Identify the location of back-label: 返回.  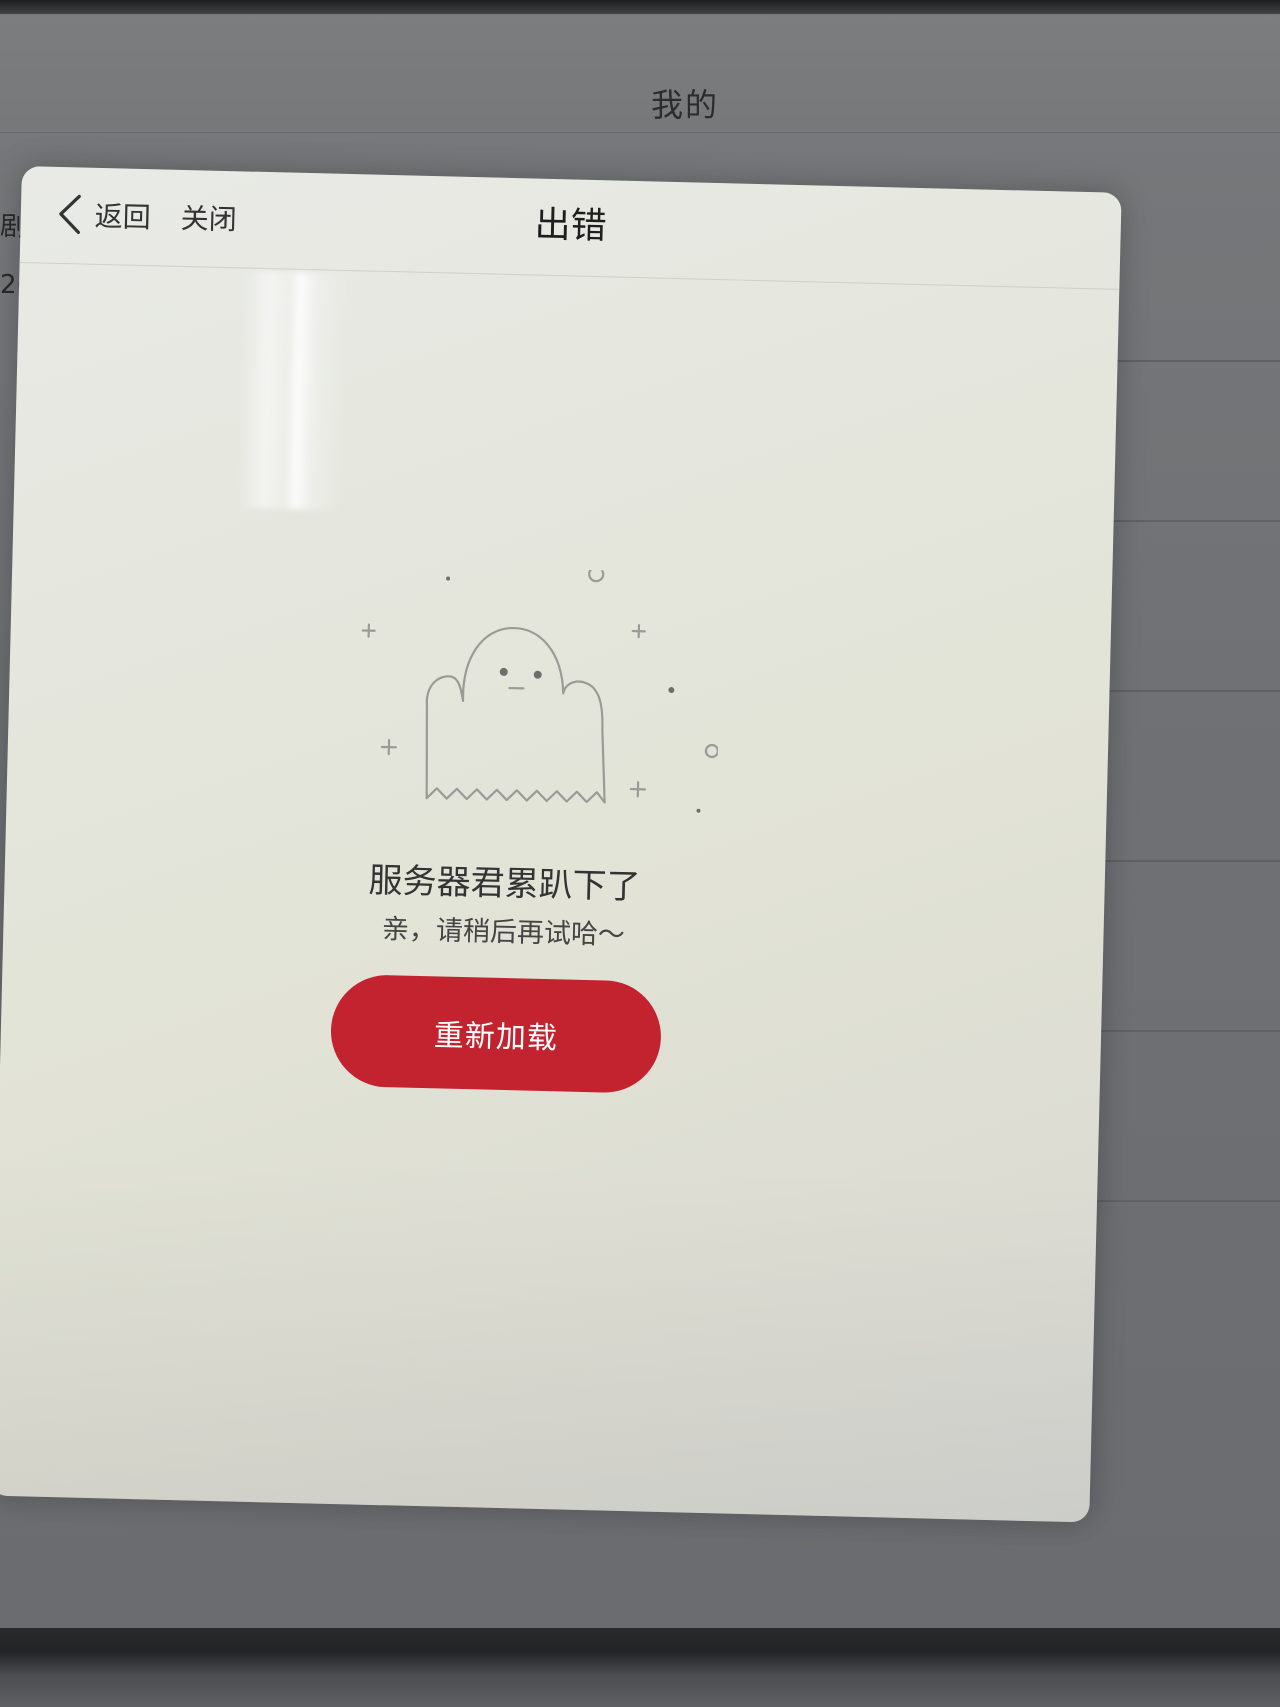
(123, 217).